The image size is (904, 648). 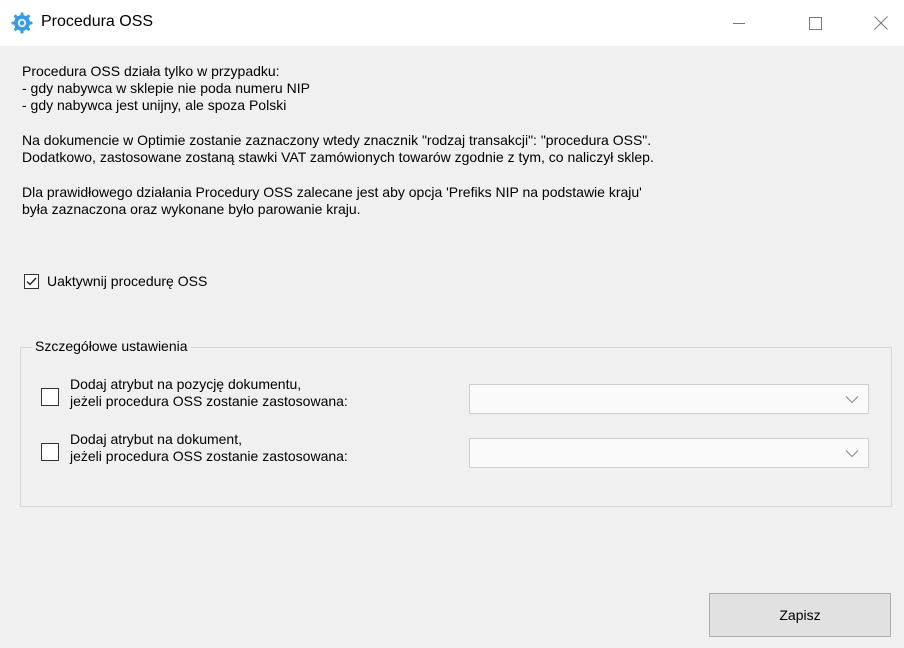 I want to click on maximize-icon, so click(x=815, y=23).